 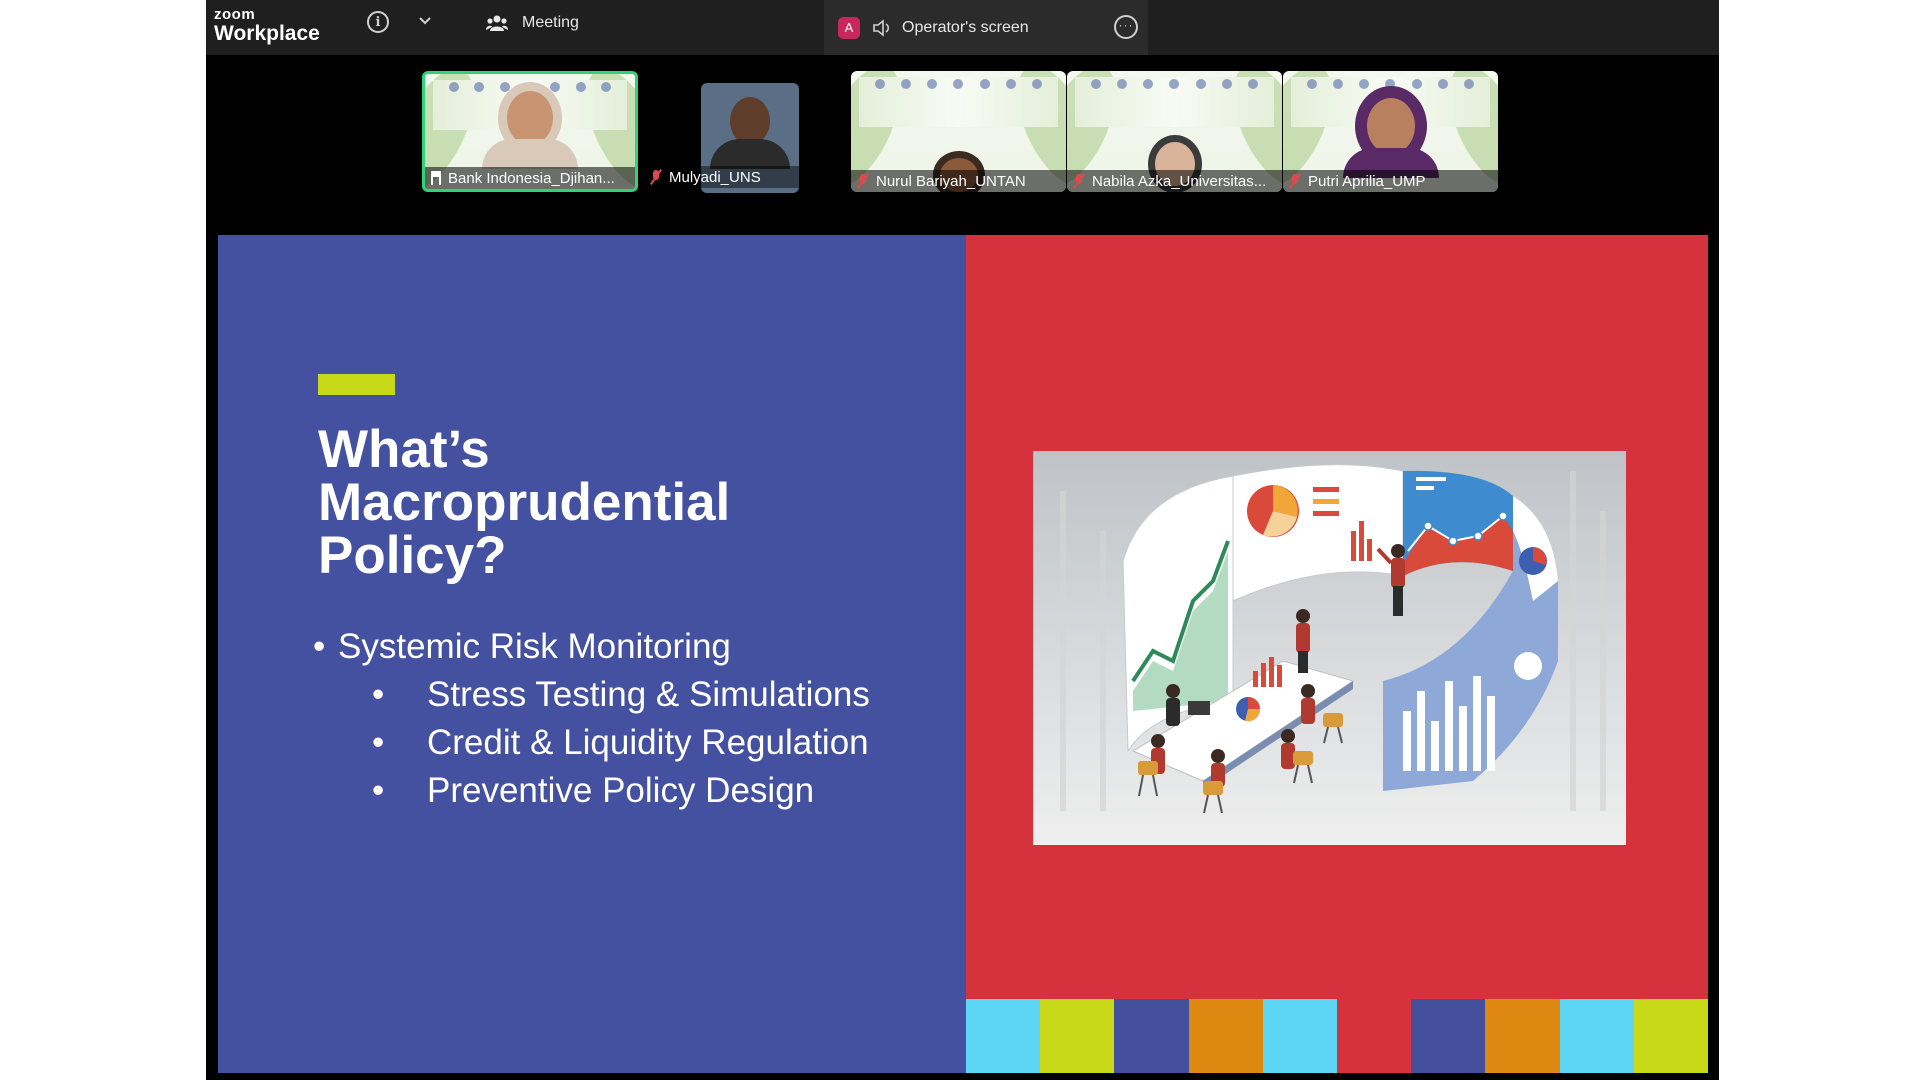 What do you see at coordinates (425, 21) in the screenshot?
I see `chevron-down-icon` at bounding box center [425, 21].